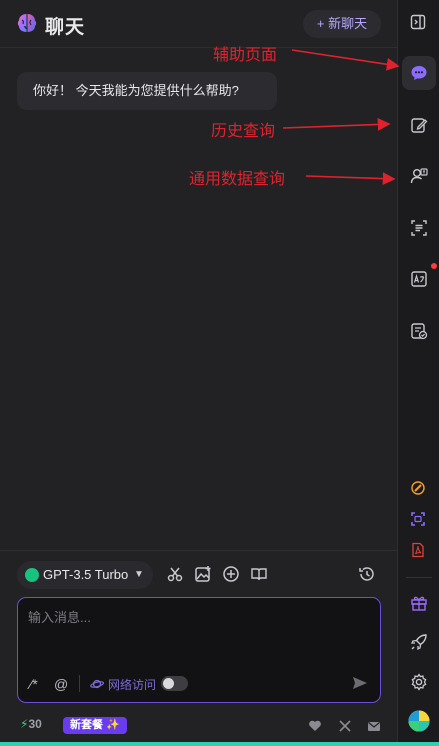 The image size is (439, 746). I want to click on image-translate-icon, so click(419, 279).